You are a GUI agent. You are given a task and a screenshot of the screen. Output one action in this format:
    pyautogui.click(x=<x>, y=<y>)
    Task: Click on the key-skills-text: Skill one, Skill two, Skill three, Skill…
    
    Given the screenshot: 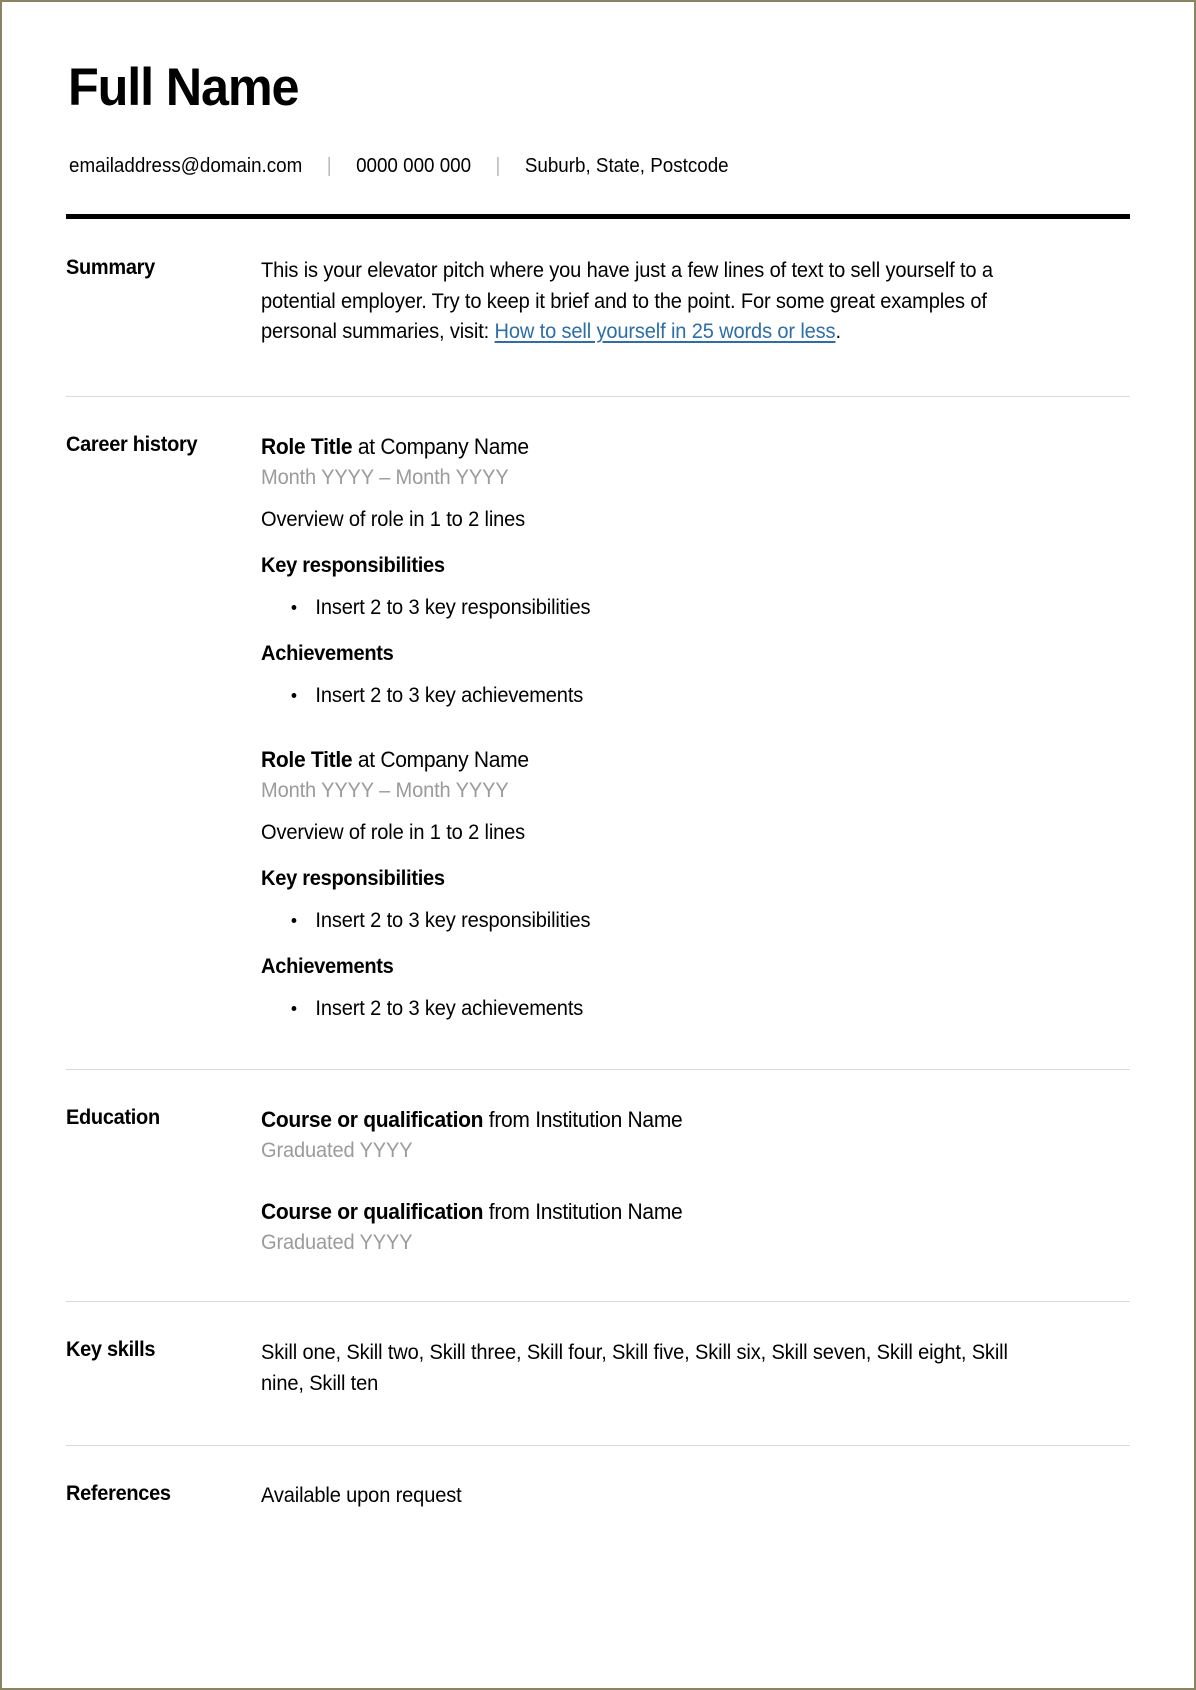 What is the action you would take?
    pyautogui.click(x=634, y=1368)
    